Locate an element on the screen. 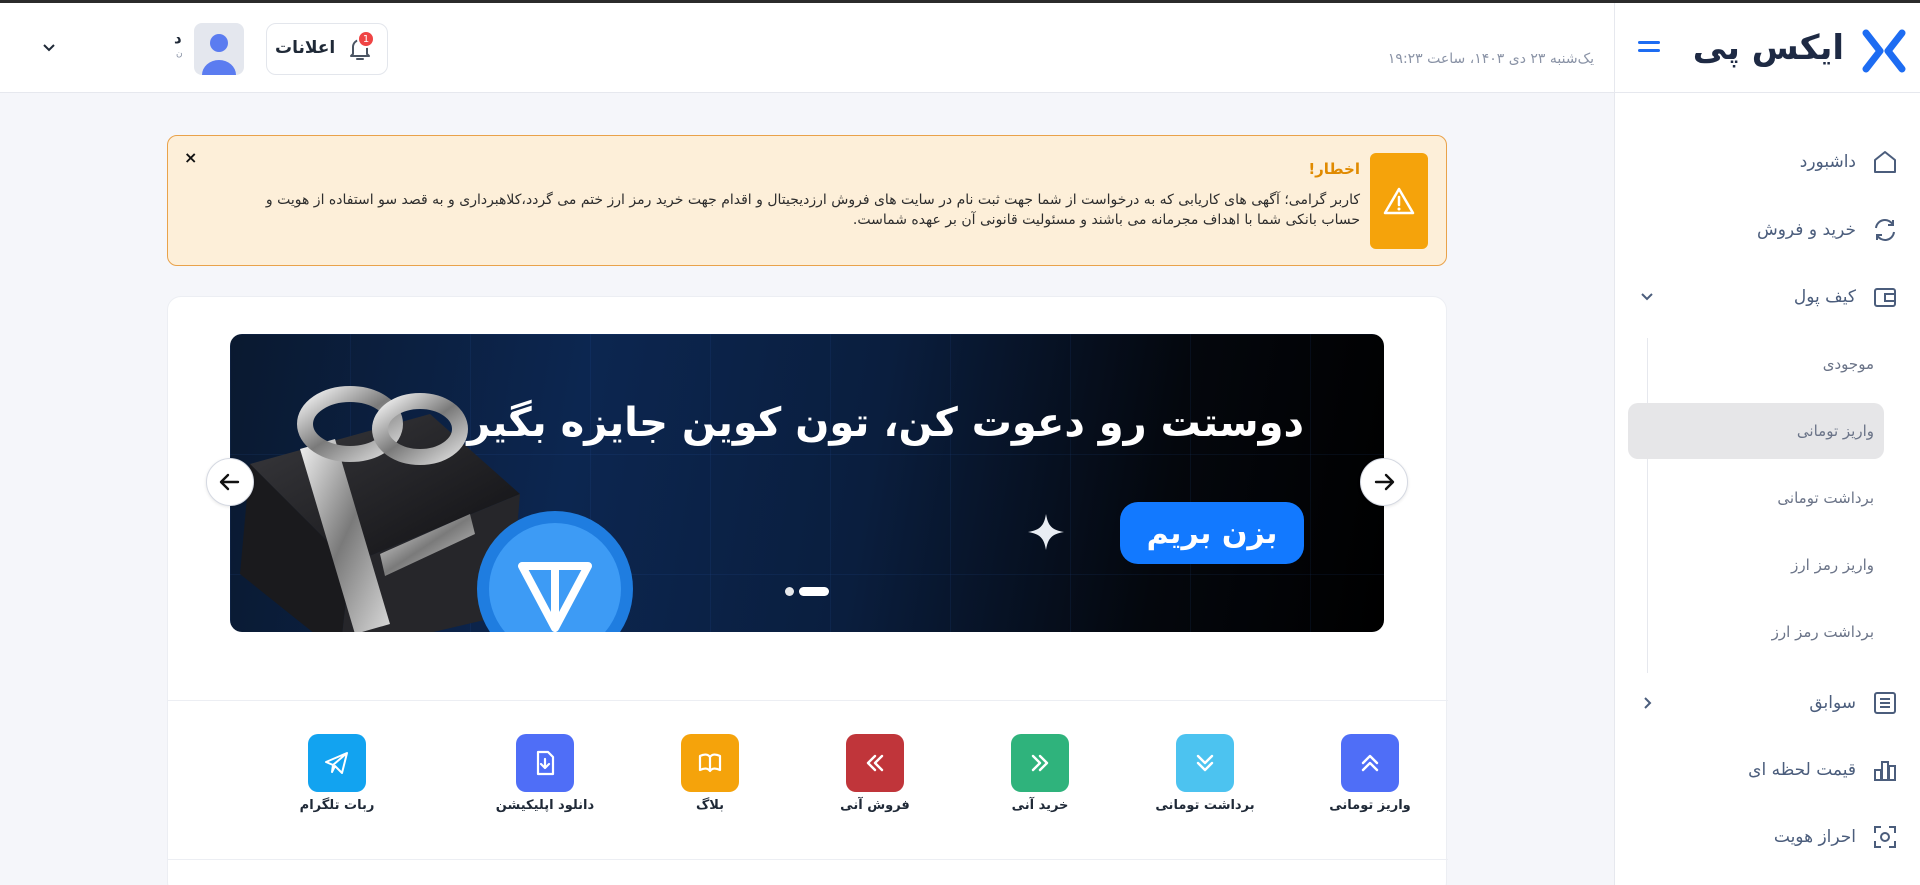 This screenshot has width=1920, height=885. quick-action-app-download: دانلود اپلیکیشن is located at coordinates (544, 779).